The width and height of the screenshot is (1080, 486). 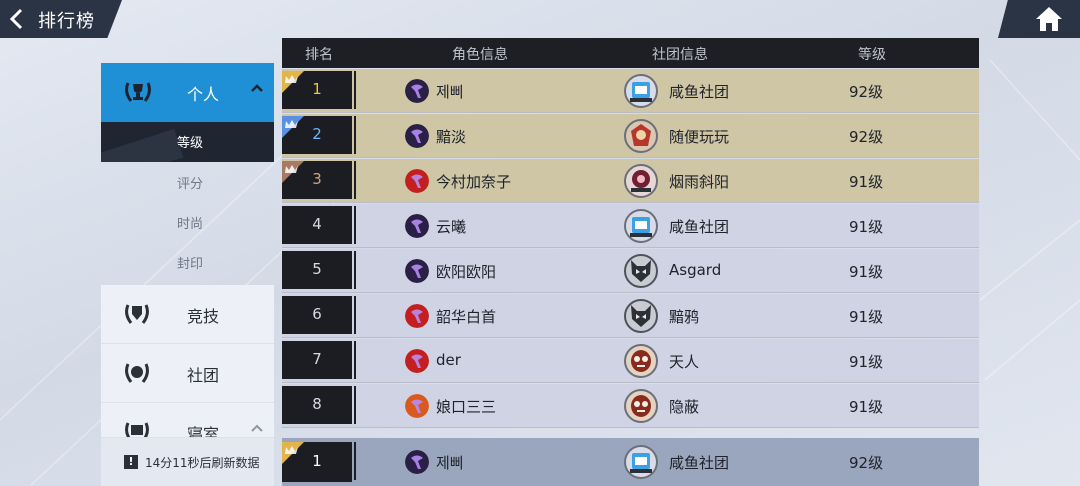 I want to click on nav-sub-seal: 封印, so click(x=187, y=262).